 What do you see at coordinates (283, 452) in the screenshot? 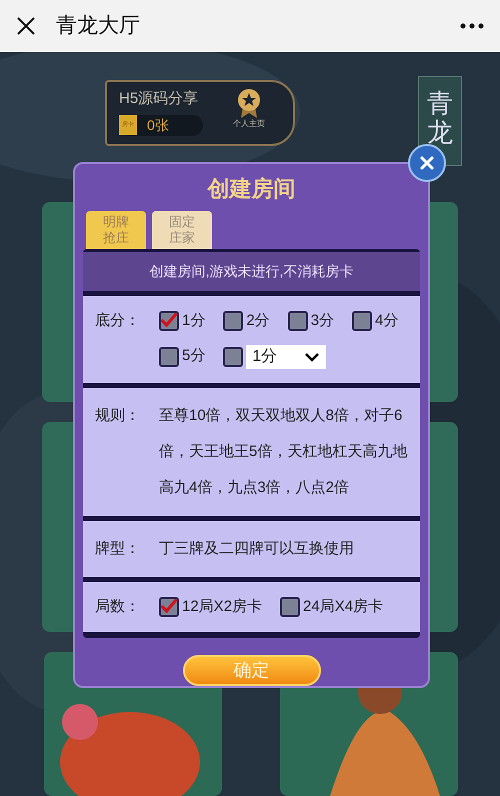
I see `row-text: 至尊10倍，双天双地双人8倍，对子6倍，天王地王5倍，天杠地杠天高九地高九4倍，九点3倍，八点2倍` at bounding box center [283, 452].